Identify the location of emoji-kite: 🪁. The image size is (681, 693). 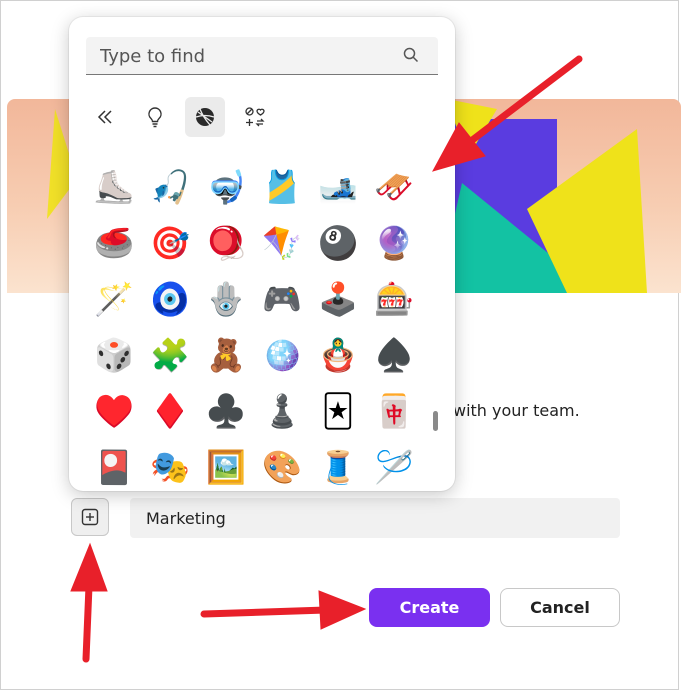
(282, 243).